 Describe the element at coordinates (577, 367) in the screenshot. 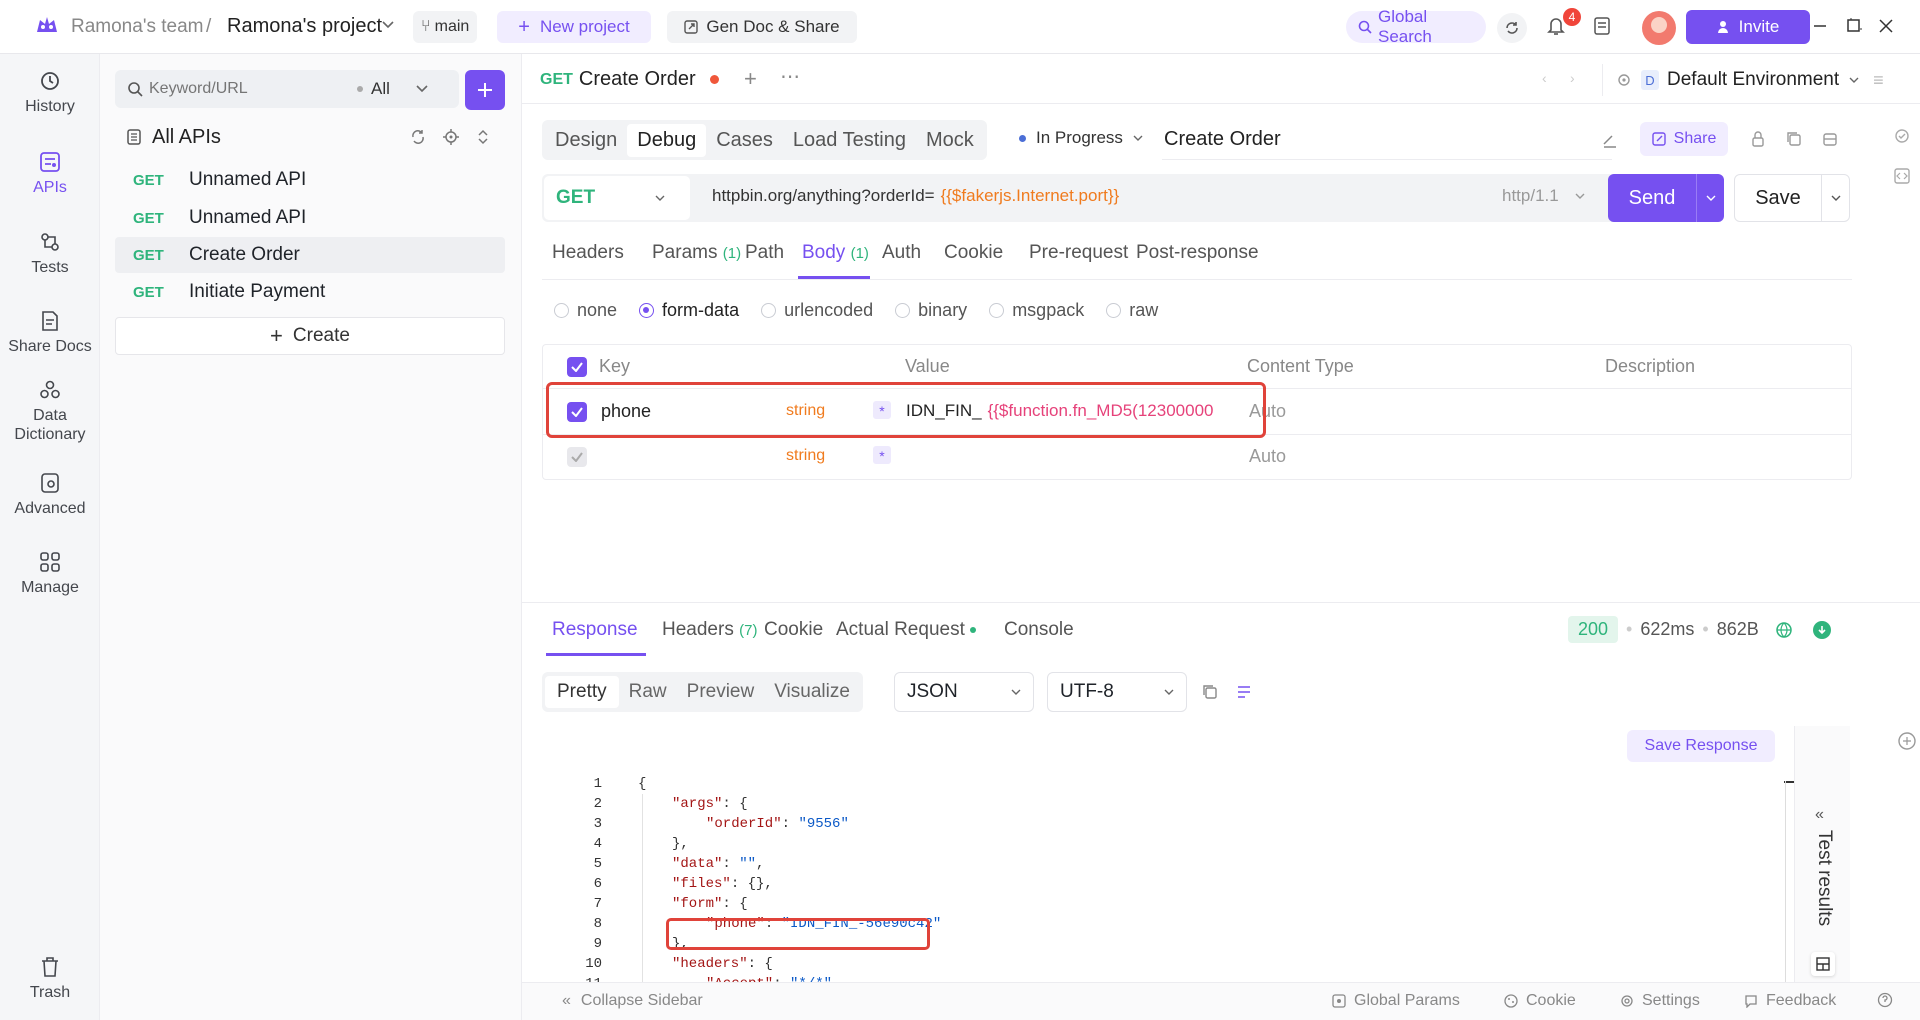

I see `select-all-checkbox` at that location.